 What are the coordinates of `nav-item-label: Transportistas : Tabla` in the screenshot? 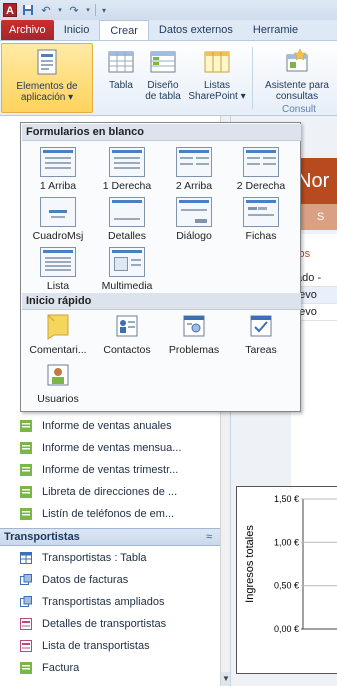 It's located at (94, 558).